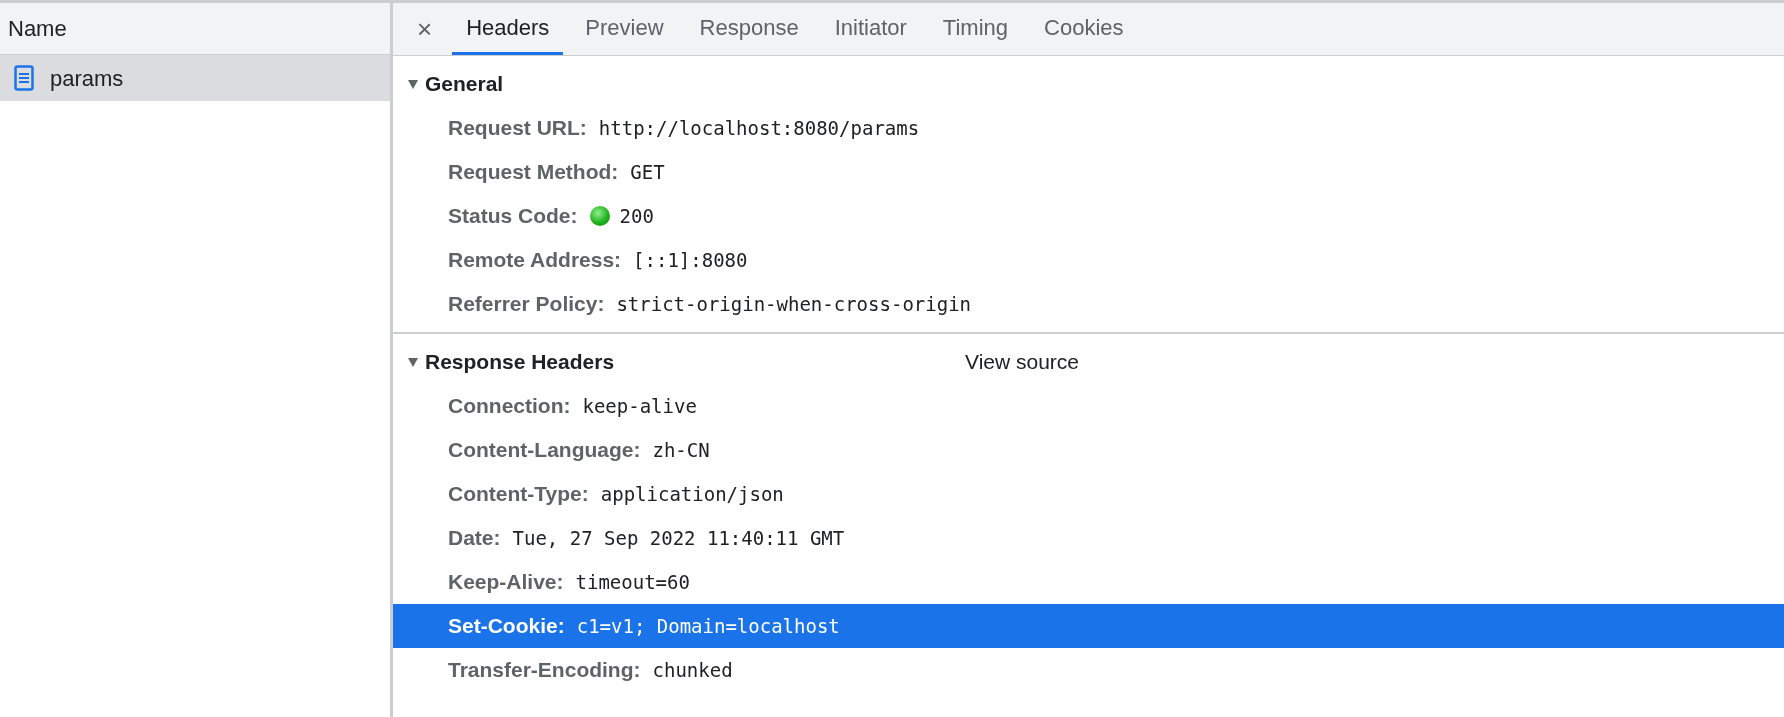 This screenshot has width=1784, height=717. I want to click on header-name: Remote Address:, so click(535, 260).